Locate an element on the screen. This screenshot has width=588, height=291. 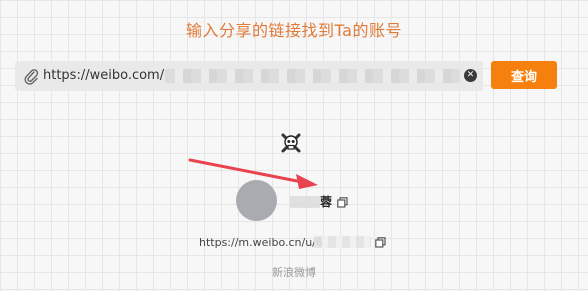
paperclip-icon is located at coordinates (31, 77).